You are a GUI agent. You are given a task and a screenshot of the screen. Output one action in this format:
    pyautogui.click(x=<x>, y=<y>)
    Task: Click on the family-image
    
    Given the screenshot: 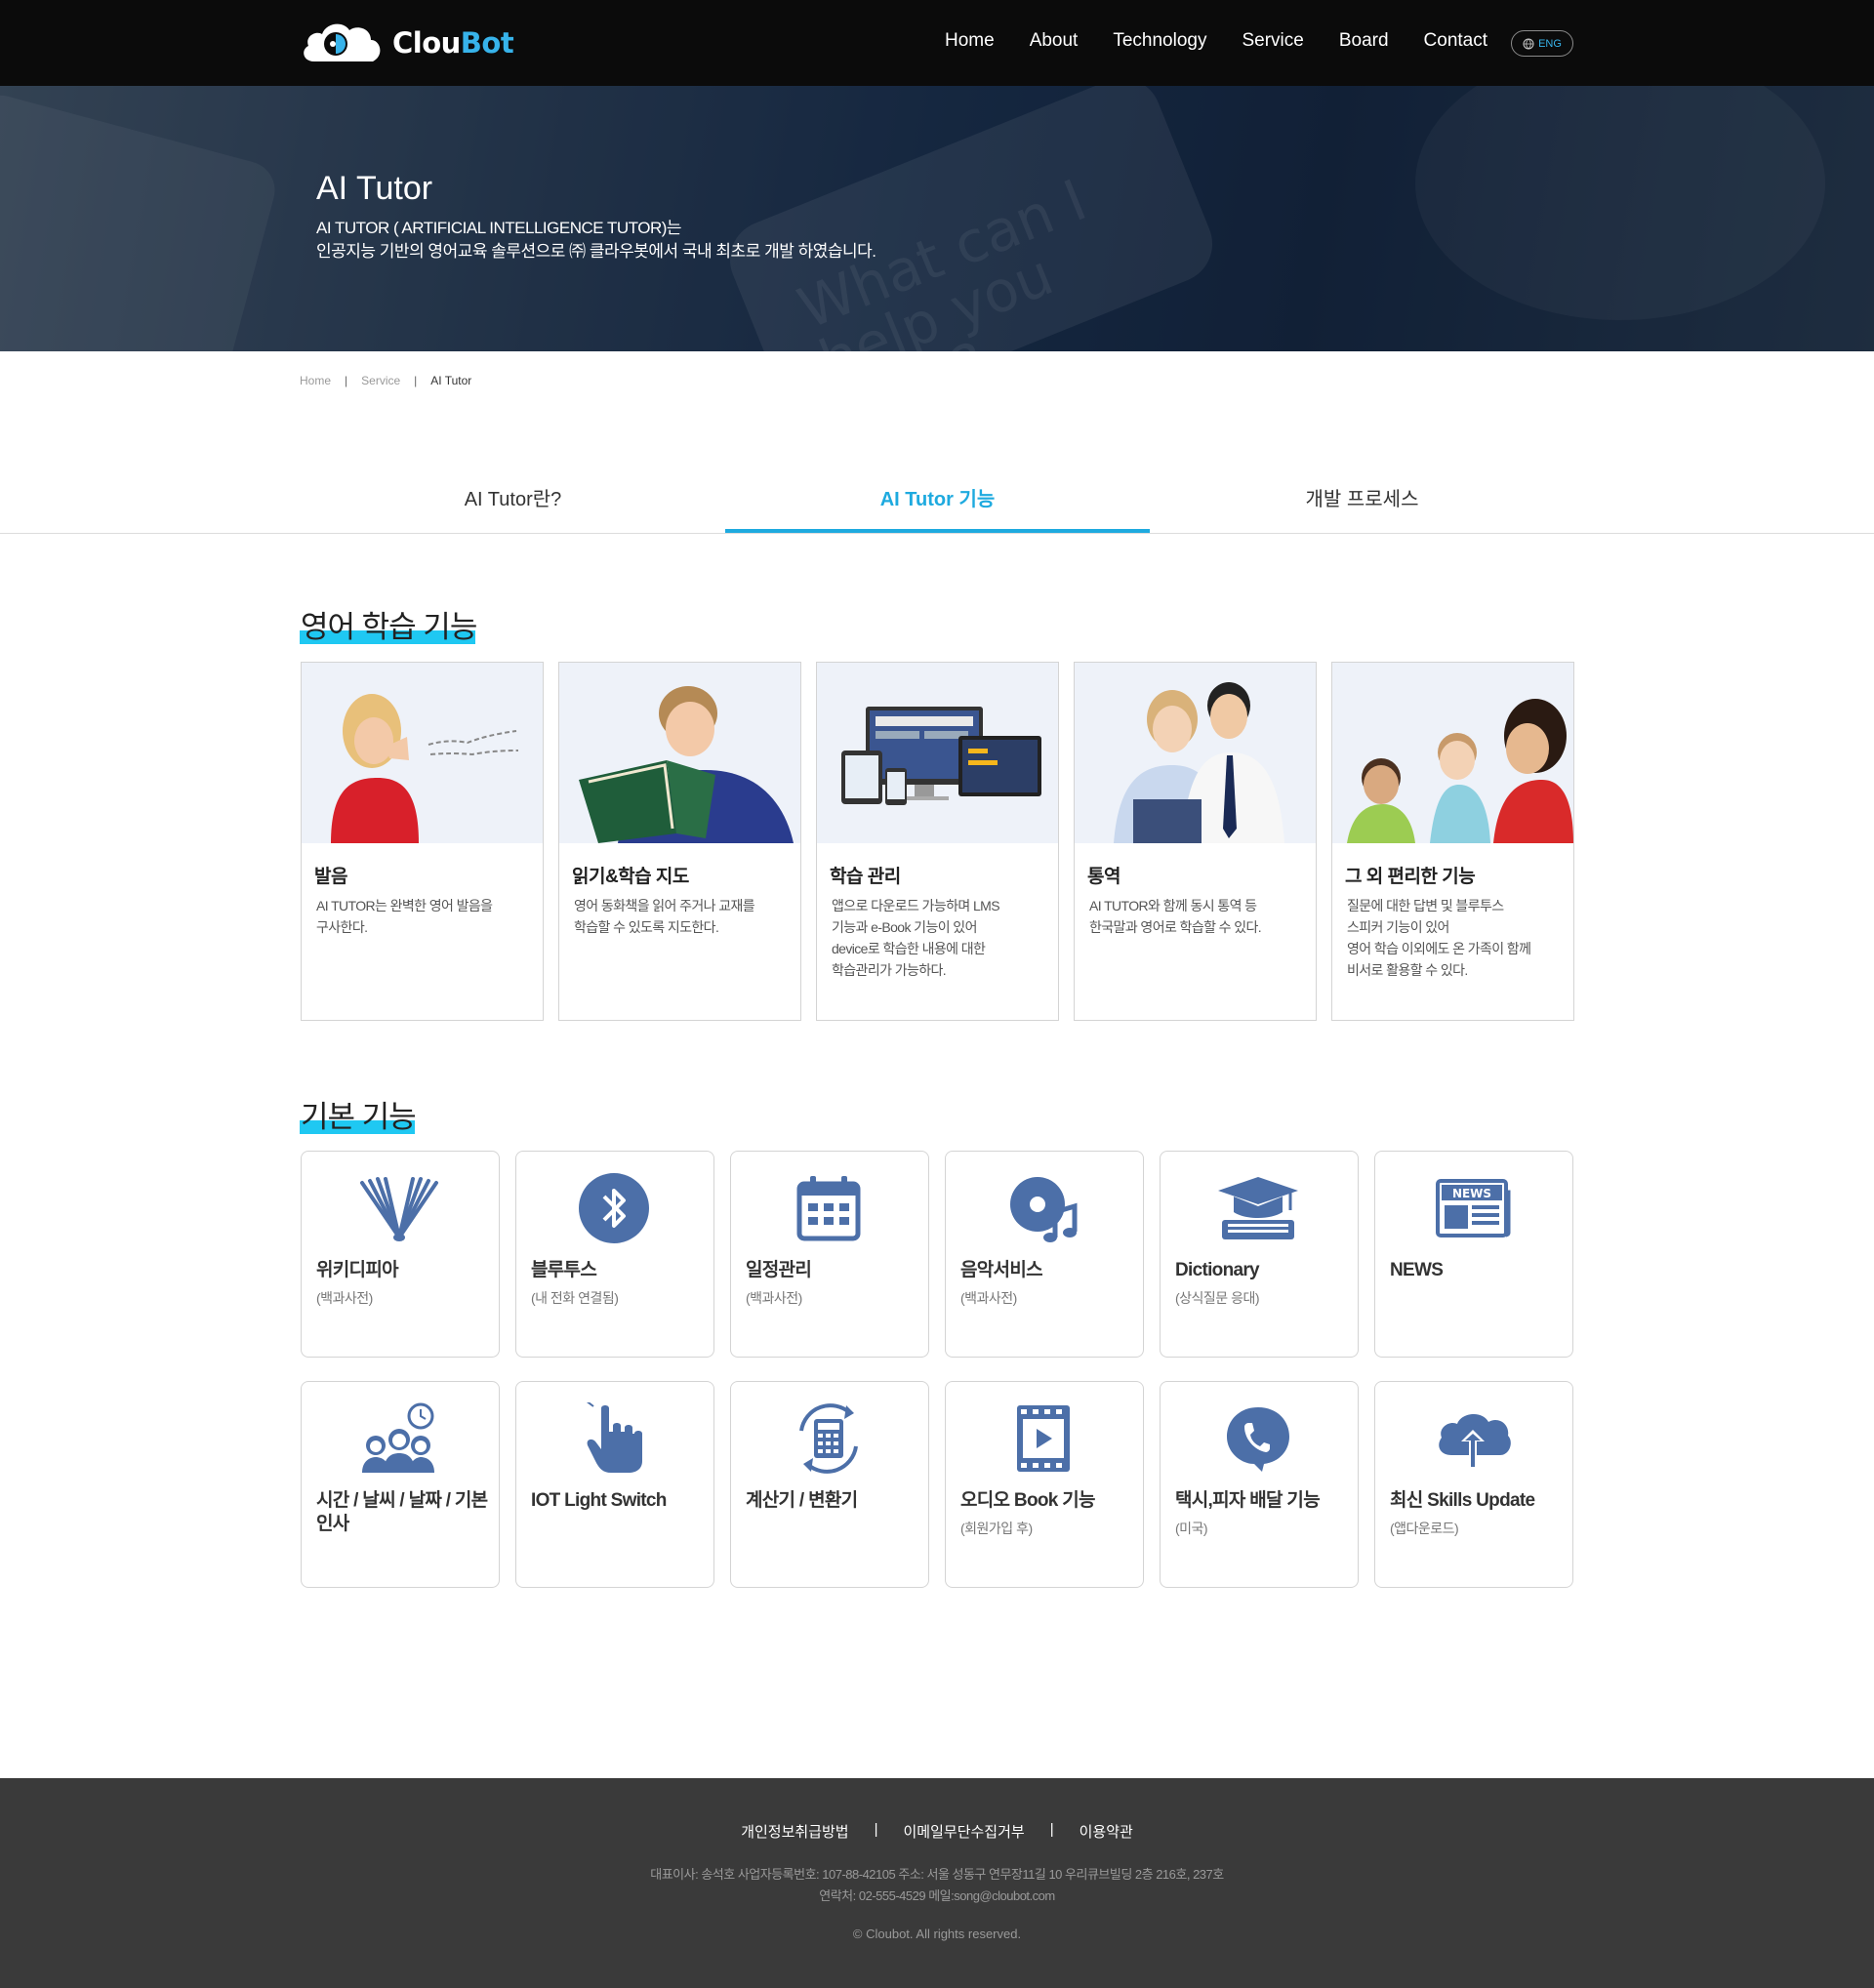 What is the action you would take?
    pyautogui.click(x=1452, y=753)
    